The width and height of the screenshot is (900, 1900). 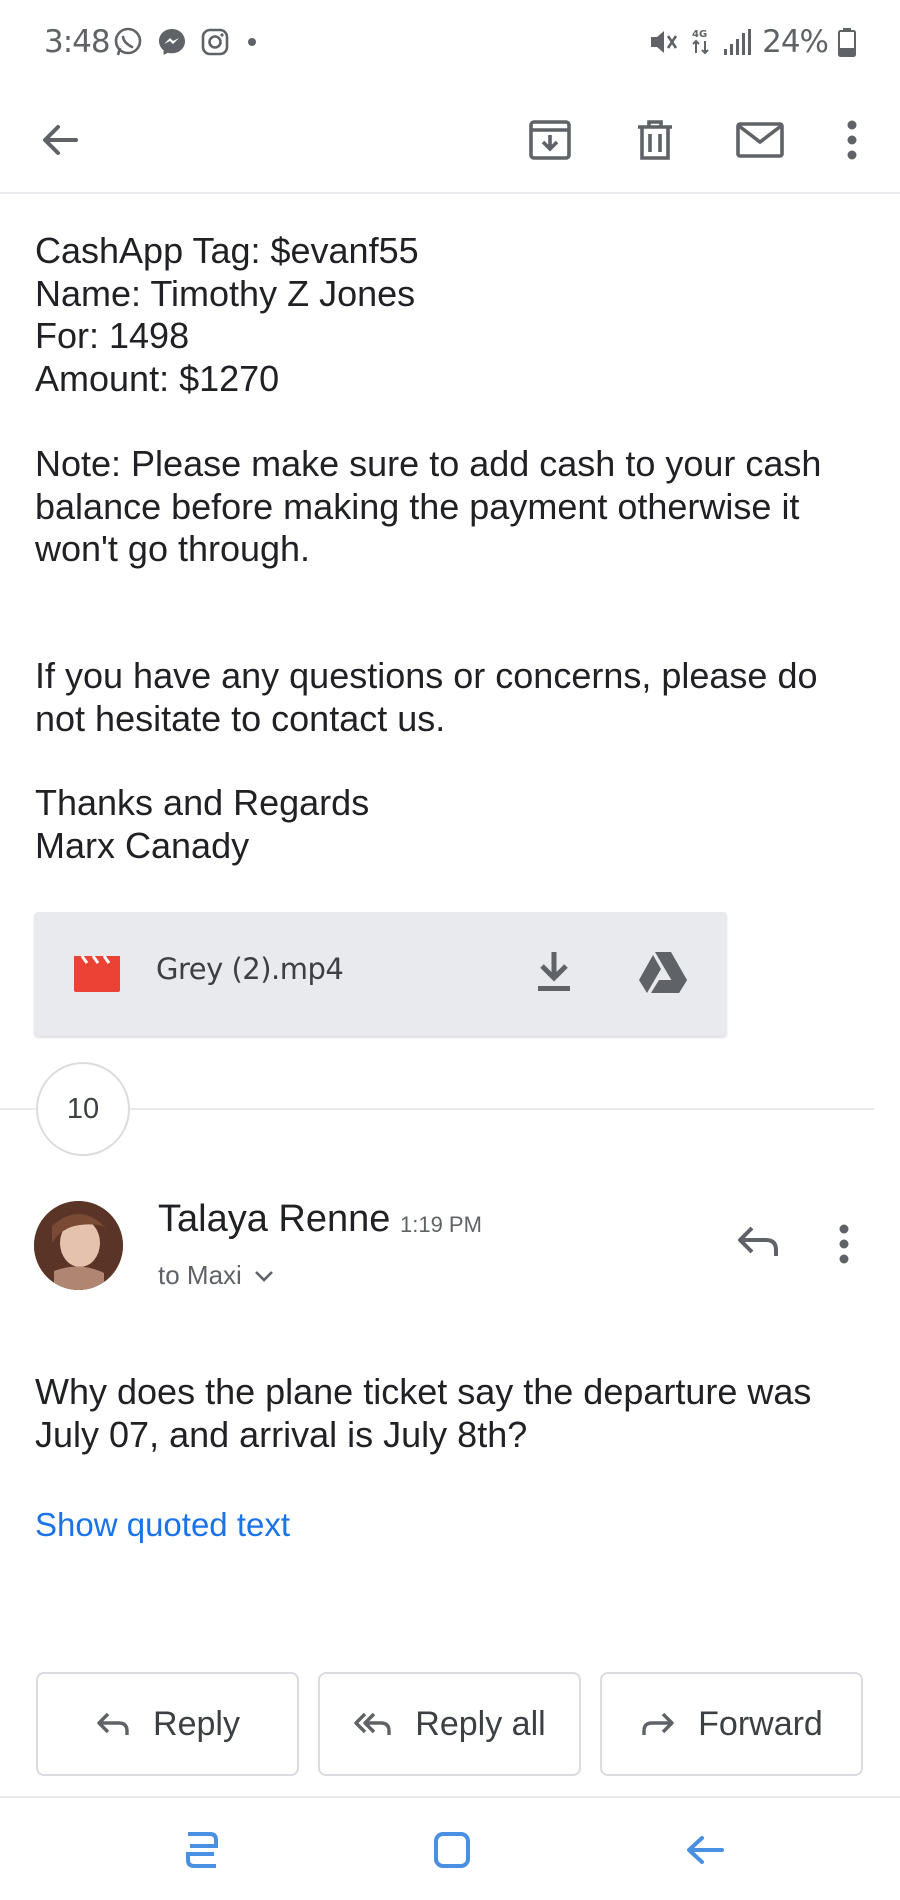 I want to click on show-quoted-text-link: Show quoted text, so click(x=162, y=1525).